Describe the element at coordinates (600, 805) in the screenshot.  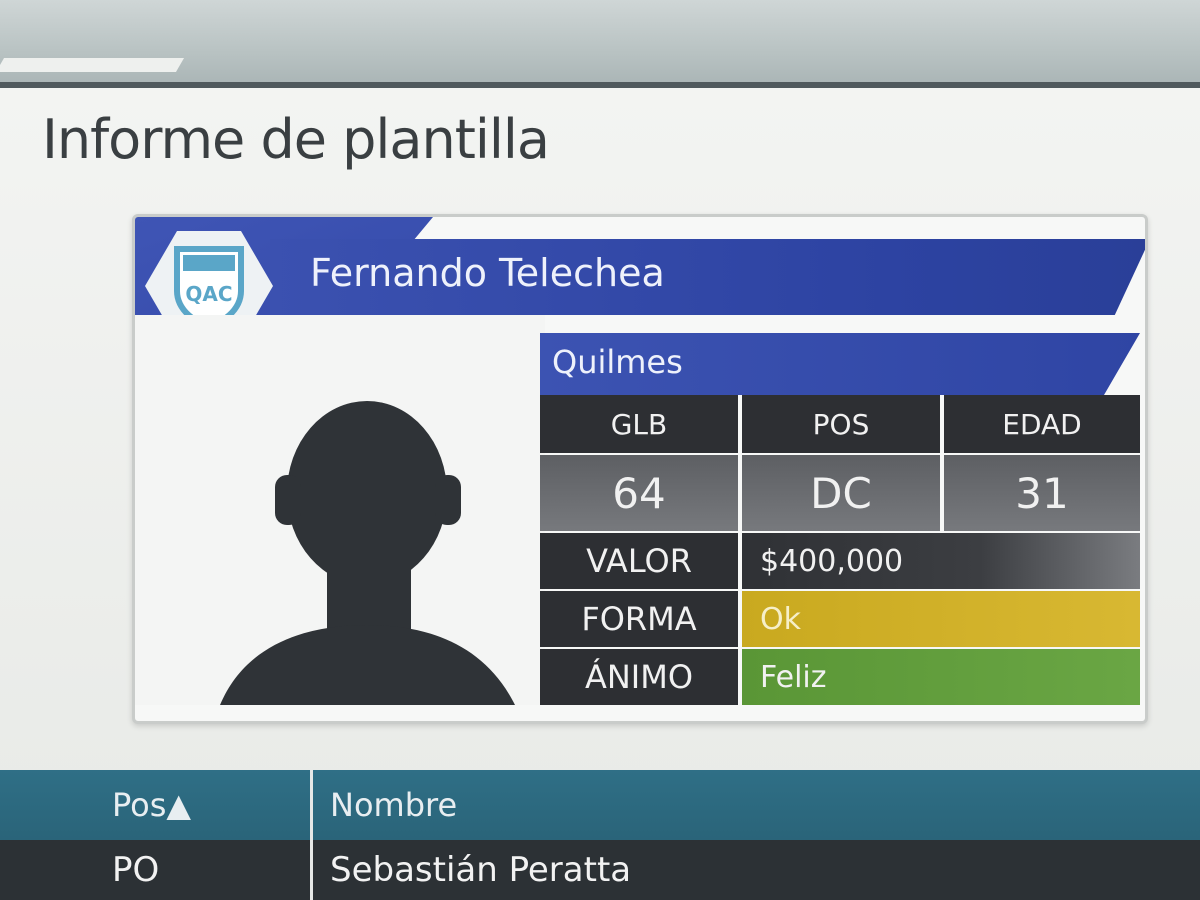
I see `table-header: Pos▲ Nombre` at that location.